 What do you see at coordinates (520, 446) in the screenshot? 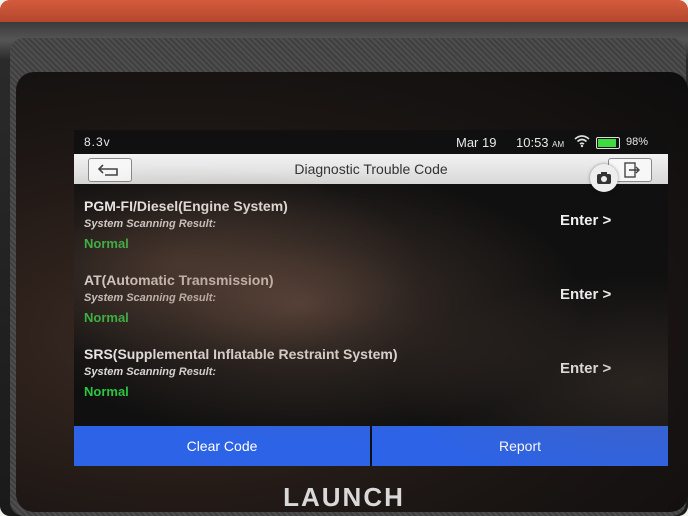
I see `report-button: Report` at bounding box center [520, 446].